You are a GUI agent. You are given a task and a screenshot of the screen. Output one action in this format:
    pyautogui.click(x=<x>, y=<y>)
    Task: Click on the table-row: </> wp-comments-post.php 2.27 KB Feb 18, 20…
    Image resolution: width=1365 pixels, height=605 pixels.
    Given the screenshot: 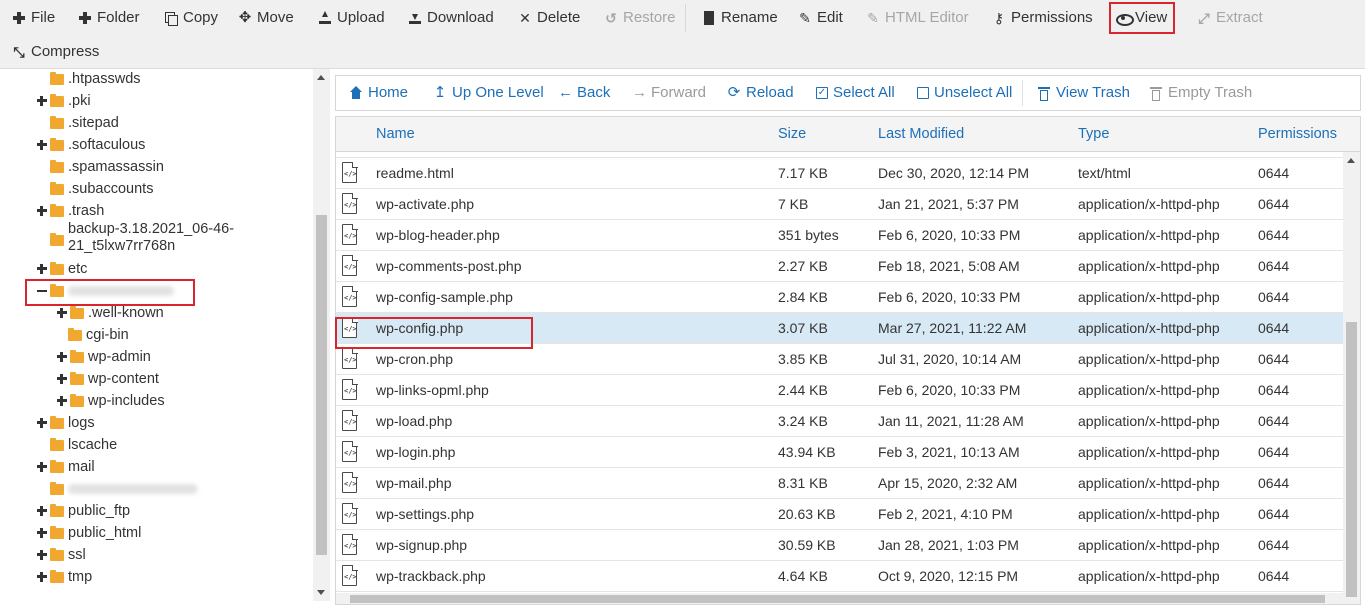 What is the action you would take?
    pyautogui.click(x=839, y=266)
    